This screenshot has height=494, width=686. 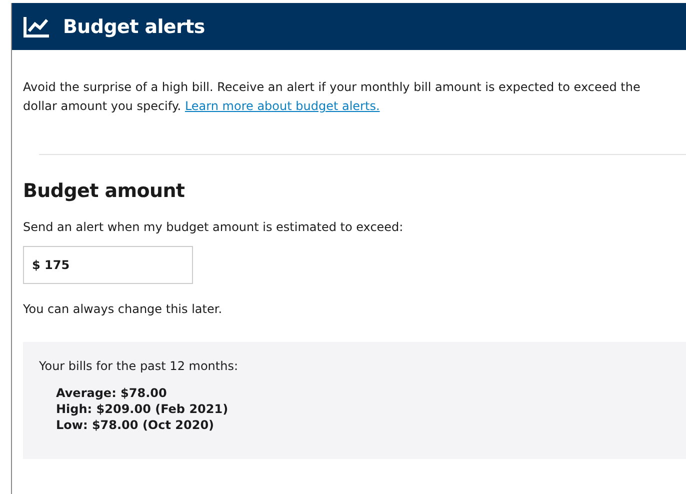 I want to click on note-text: You can always change this later., so click(x=123, y=309).